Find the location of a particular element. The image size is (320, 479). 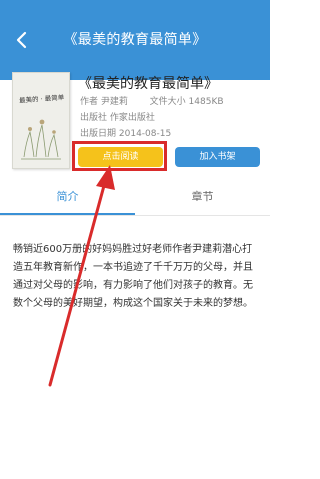

annotation-arrow-icon is located at coordinates (81, 276).